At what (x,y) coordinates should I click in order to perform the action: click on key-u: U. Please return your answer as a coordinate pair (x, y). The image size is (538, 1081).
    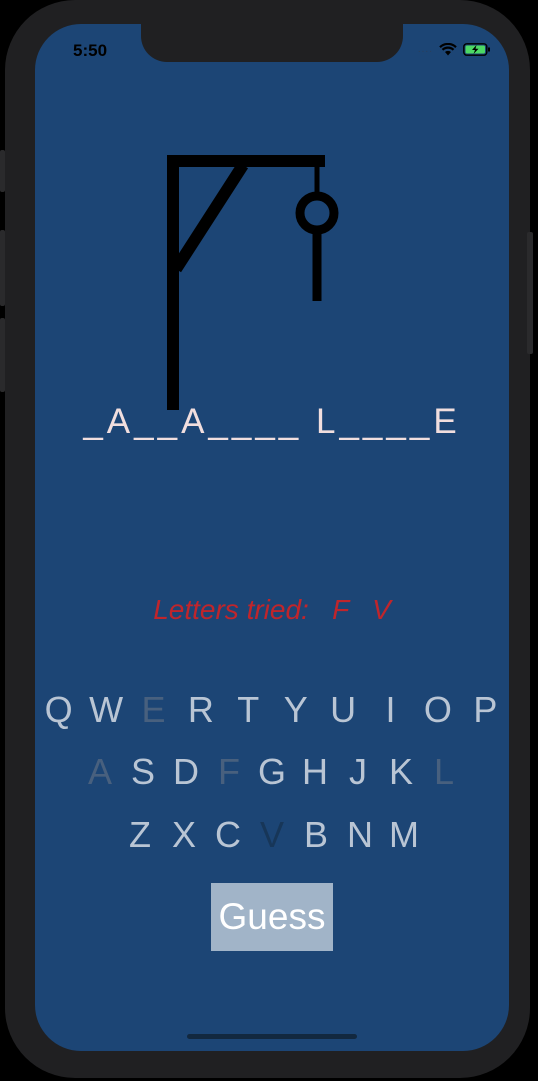
    Looking at the image, I should click on (342, 710).